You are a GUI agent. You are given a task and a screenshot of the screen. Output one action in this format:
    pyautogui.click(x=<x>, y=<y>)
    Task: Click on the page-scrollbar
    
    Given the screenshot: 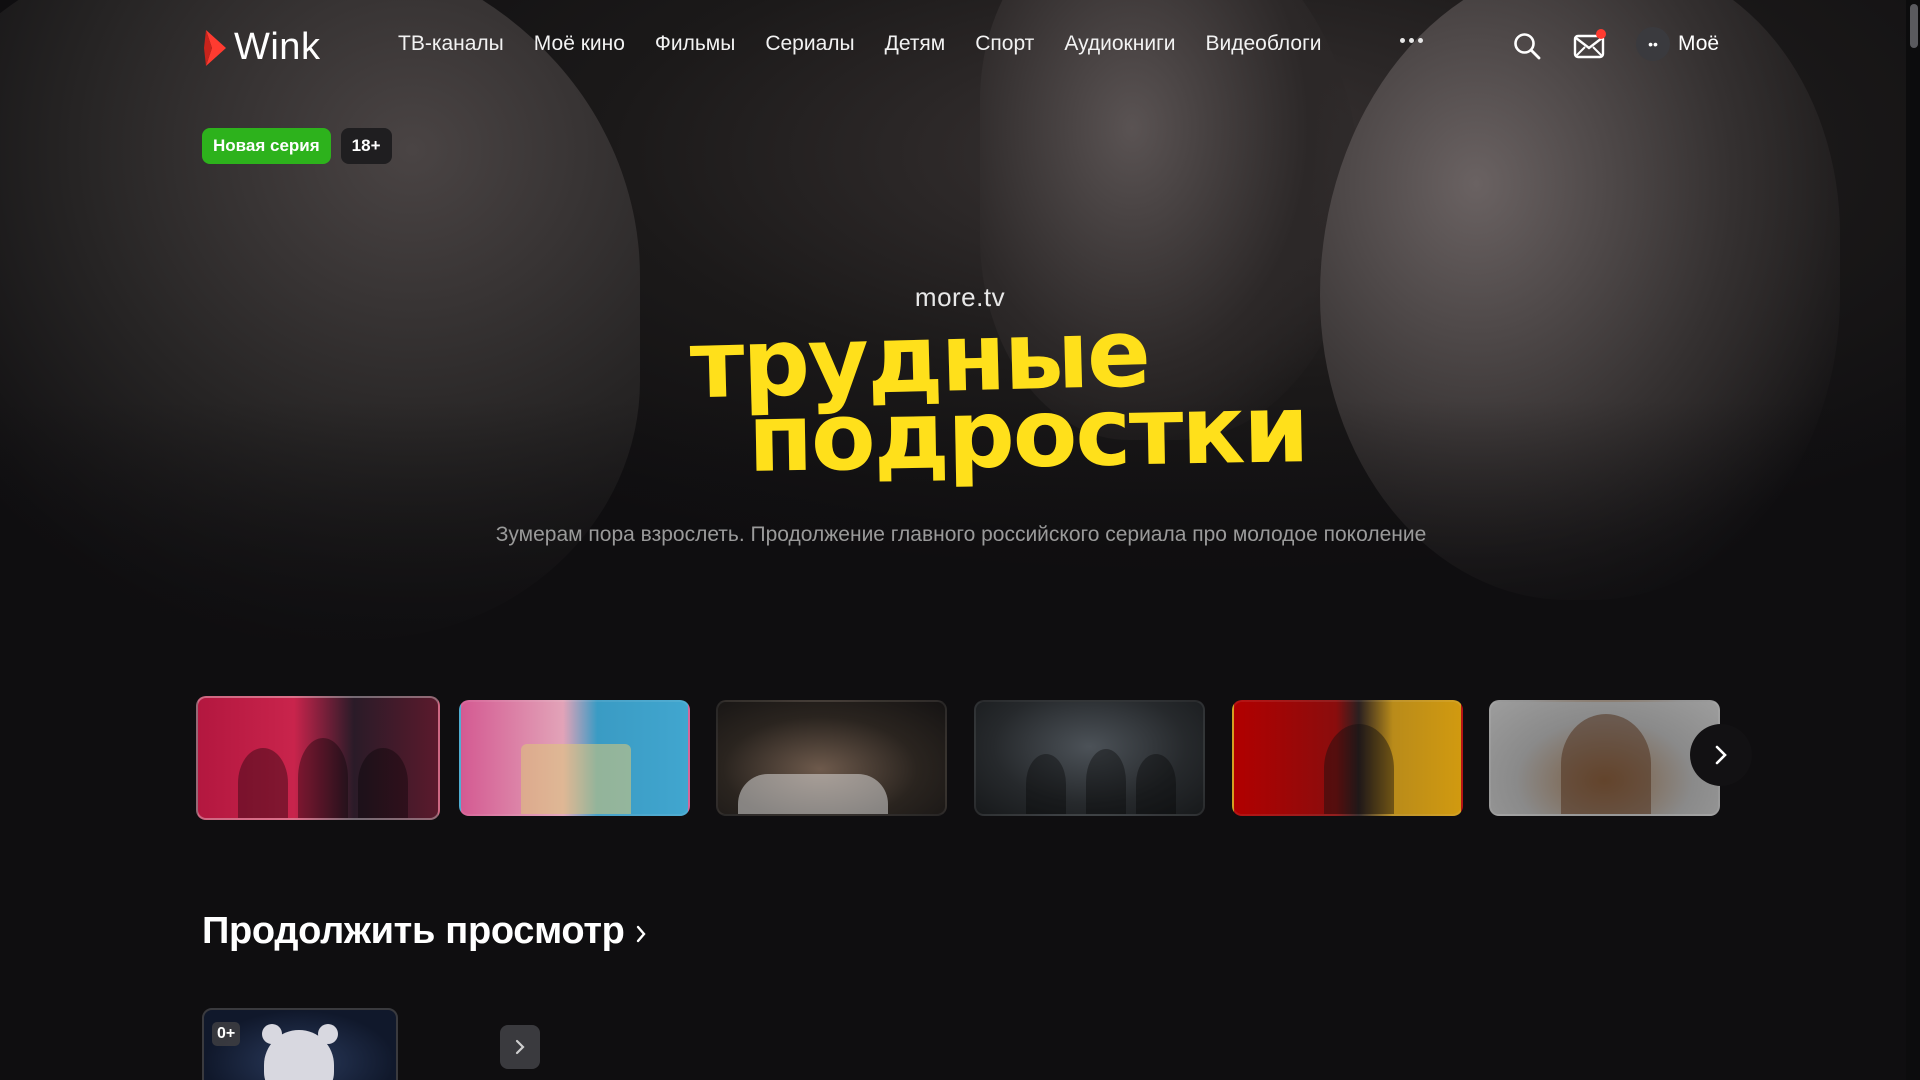 What is the action you would take?
    pyautogui.click(x=1913, y=540)
    